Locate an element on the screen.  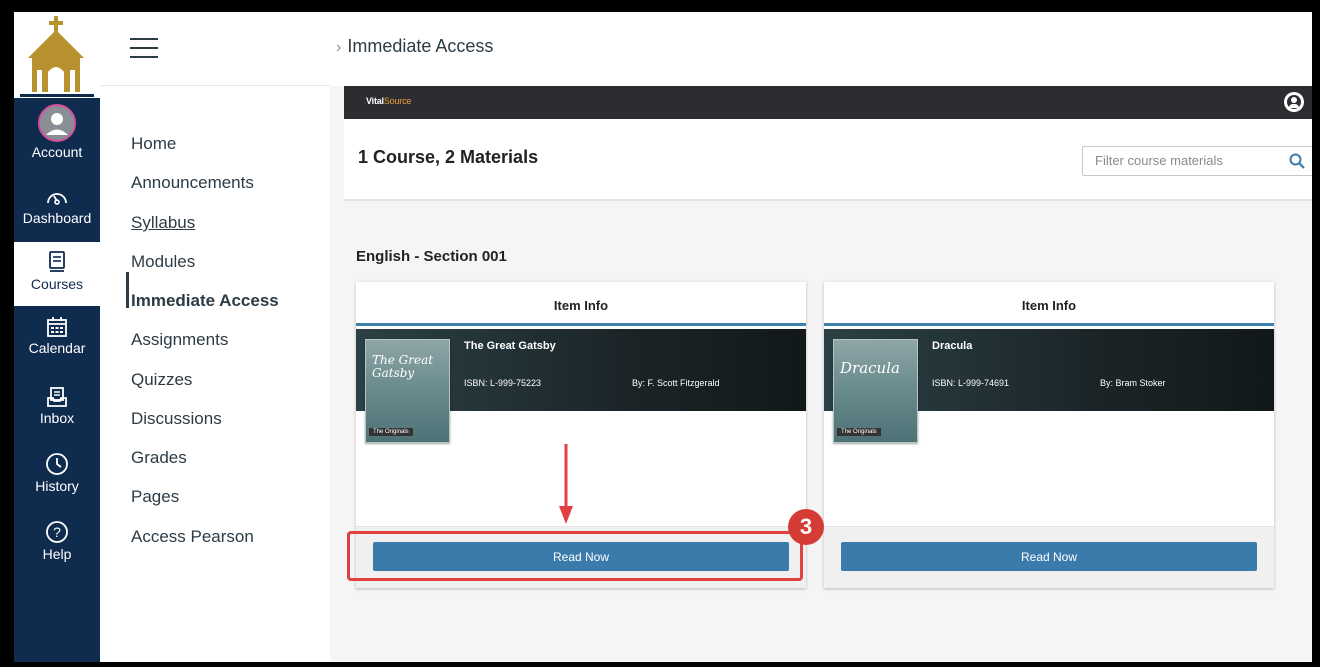
vitalsource-logo: VitalSource is located at coordinates (388, 101).